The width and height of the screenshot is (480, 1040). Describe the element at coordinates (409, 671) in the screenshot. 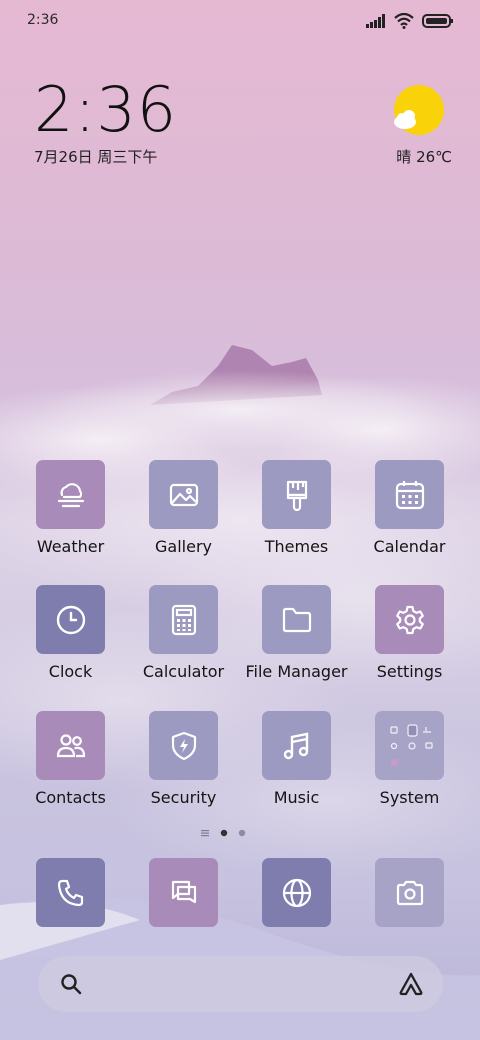

I see `app-label: Settings` at that location.